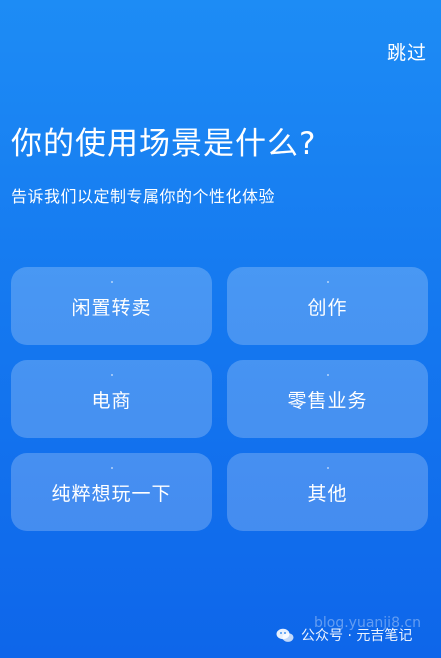 This screenshot has width=441, height=658. I want to click on watermark: 公众号 · 元吉笔记, so click(344, 635).